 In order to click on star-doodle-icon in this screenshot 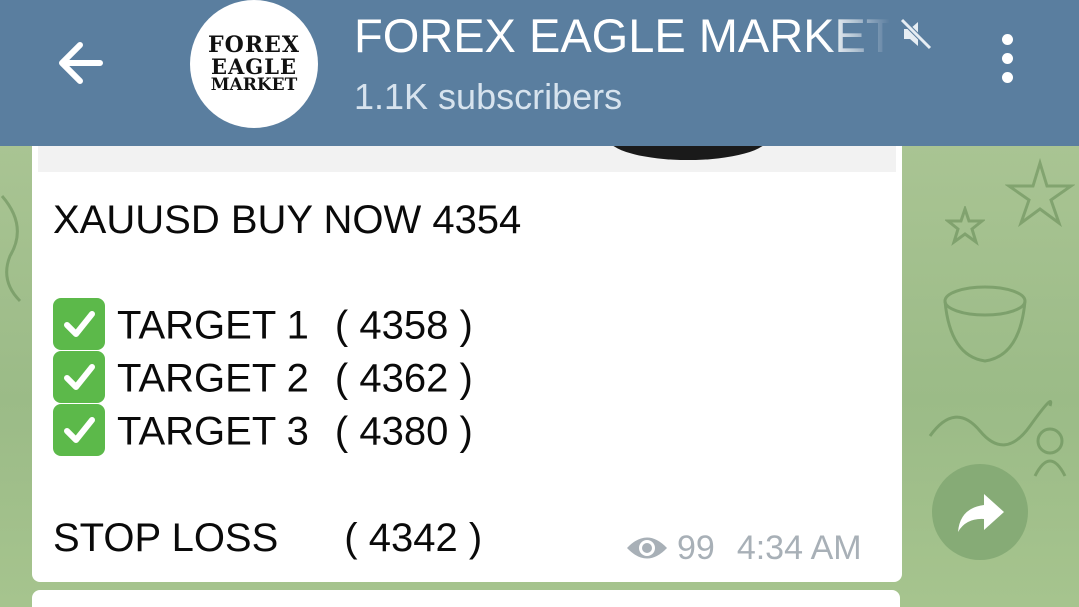, I will do `click(965, 226)`.